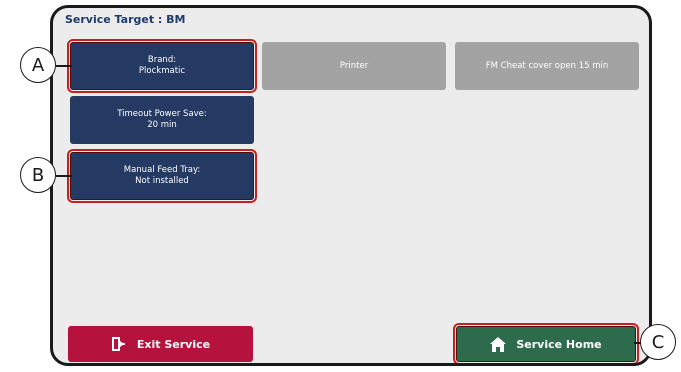 The height and width of the screenshot is (372, 681). I want to click on manual-feed-tray-tile: Manual Feed Tray: Not installed, so click(162, 176).